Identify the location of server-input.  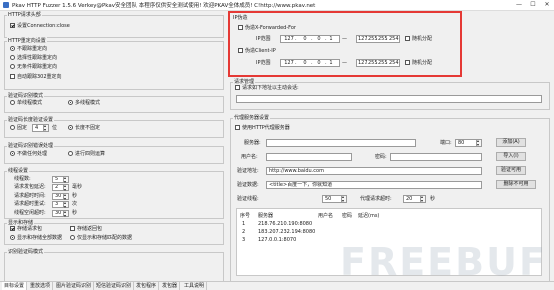
(341, 143).